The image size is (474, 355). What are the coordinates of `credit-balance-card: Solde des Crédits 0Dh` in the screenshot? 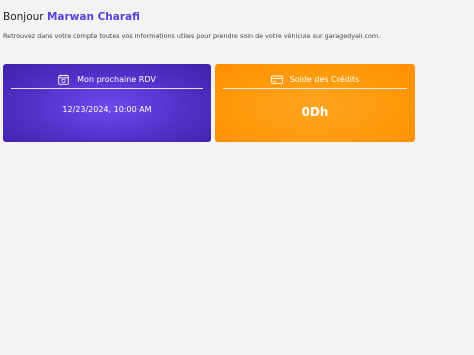 It's located at (315, 103).